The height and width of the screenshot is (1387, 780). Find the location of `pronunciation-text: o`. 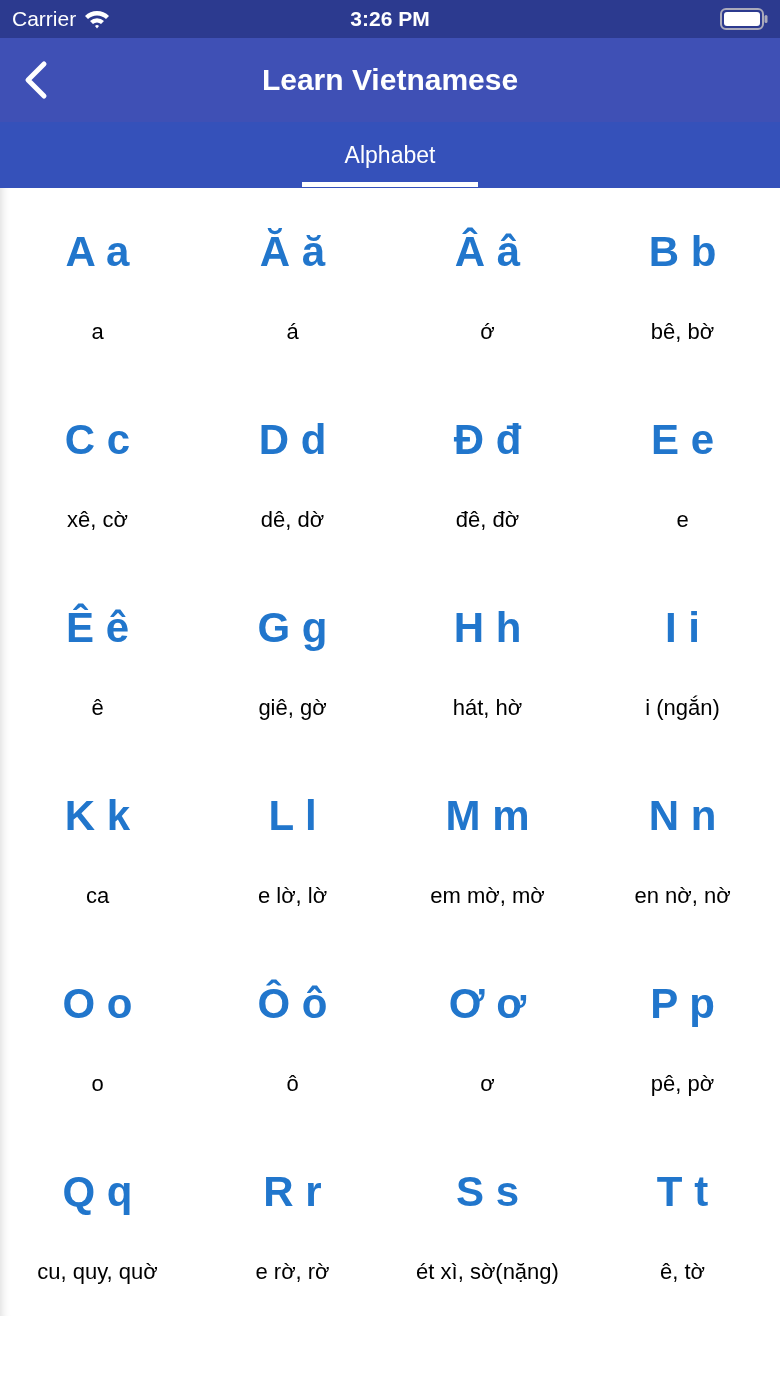

pronunciation-text: o is located at coordinates (97, 1084).